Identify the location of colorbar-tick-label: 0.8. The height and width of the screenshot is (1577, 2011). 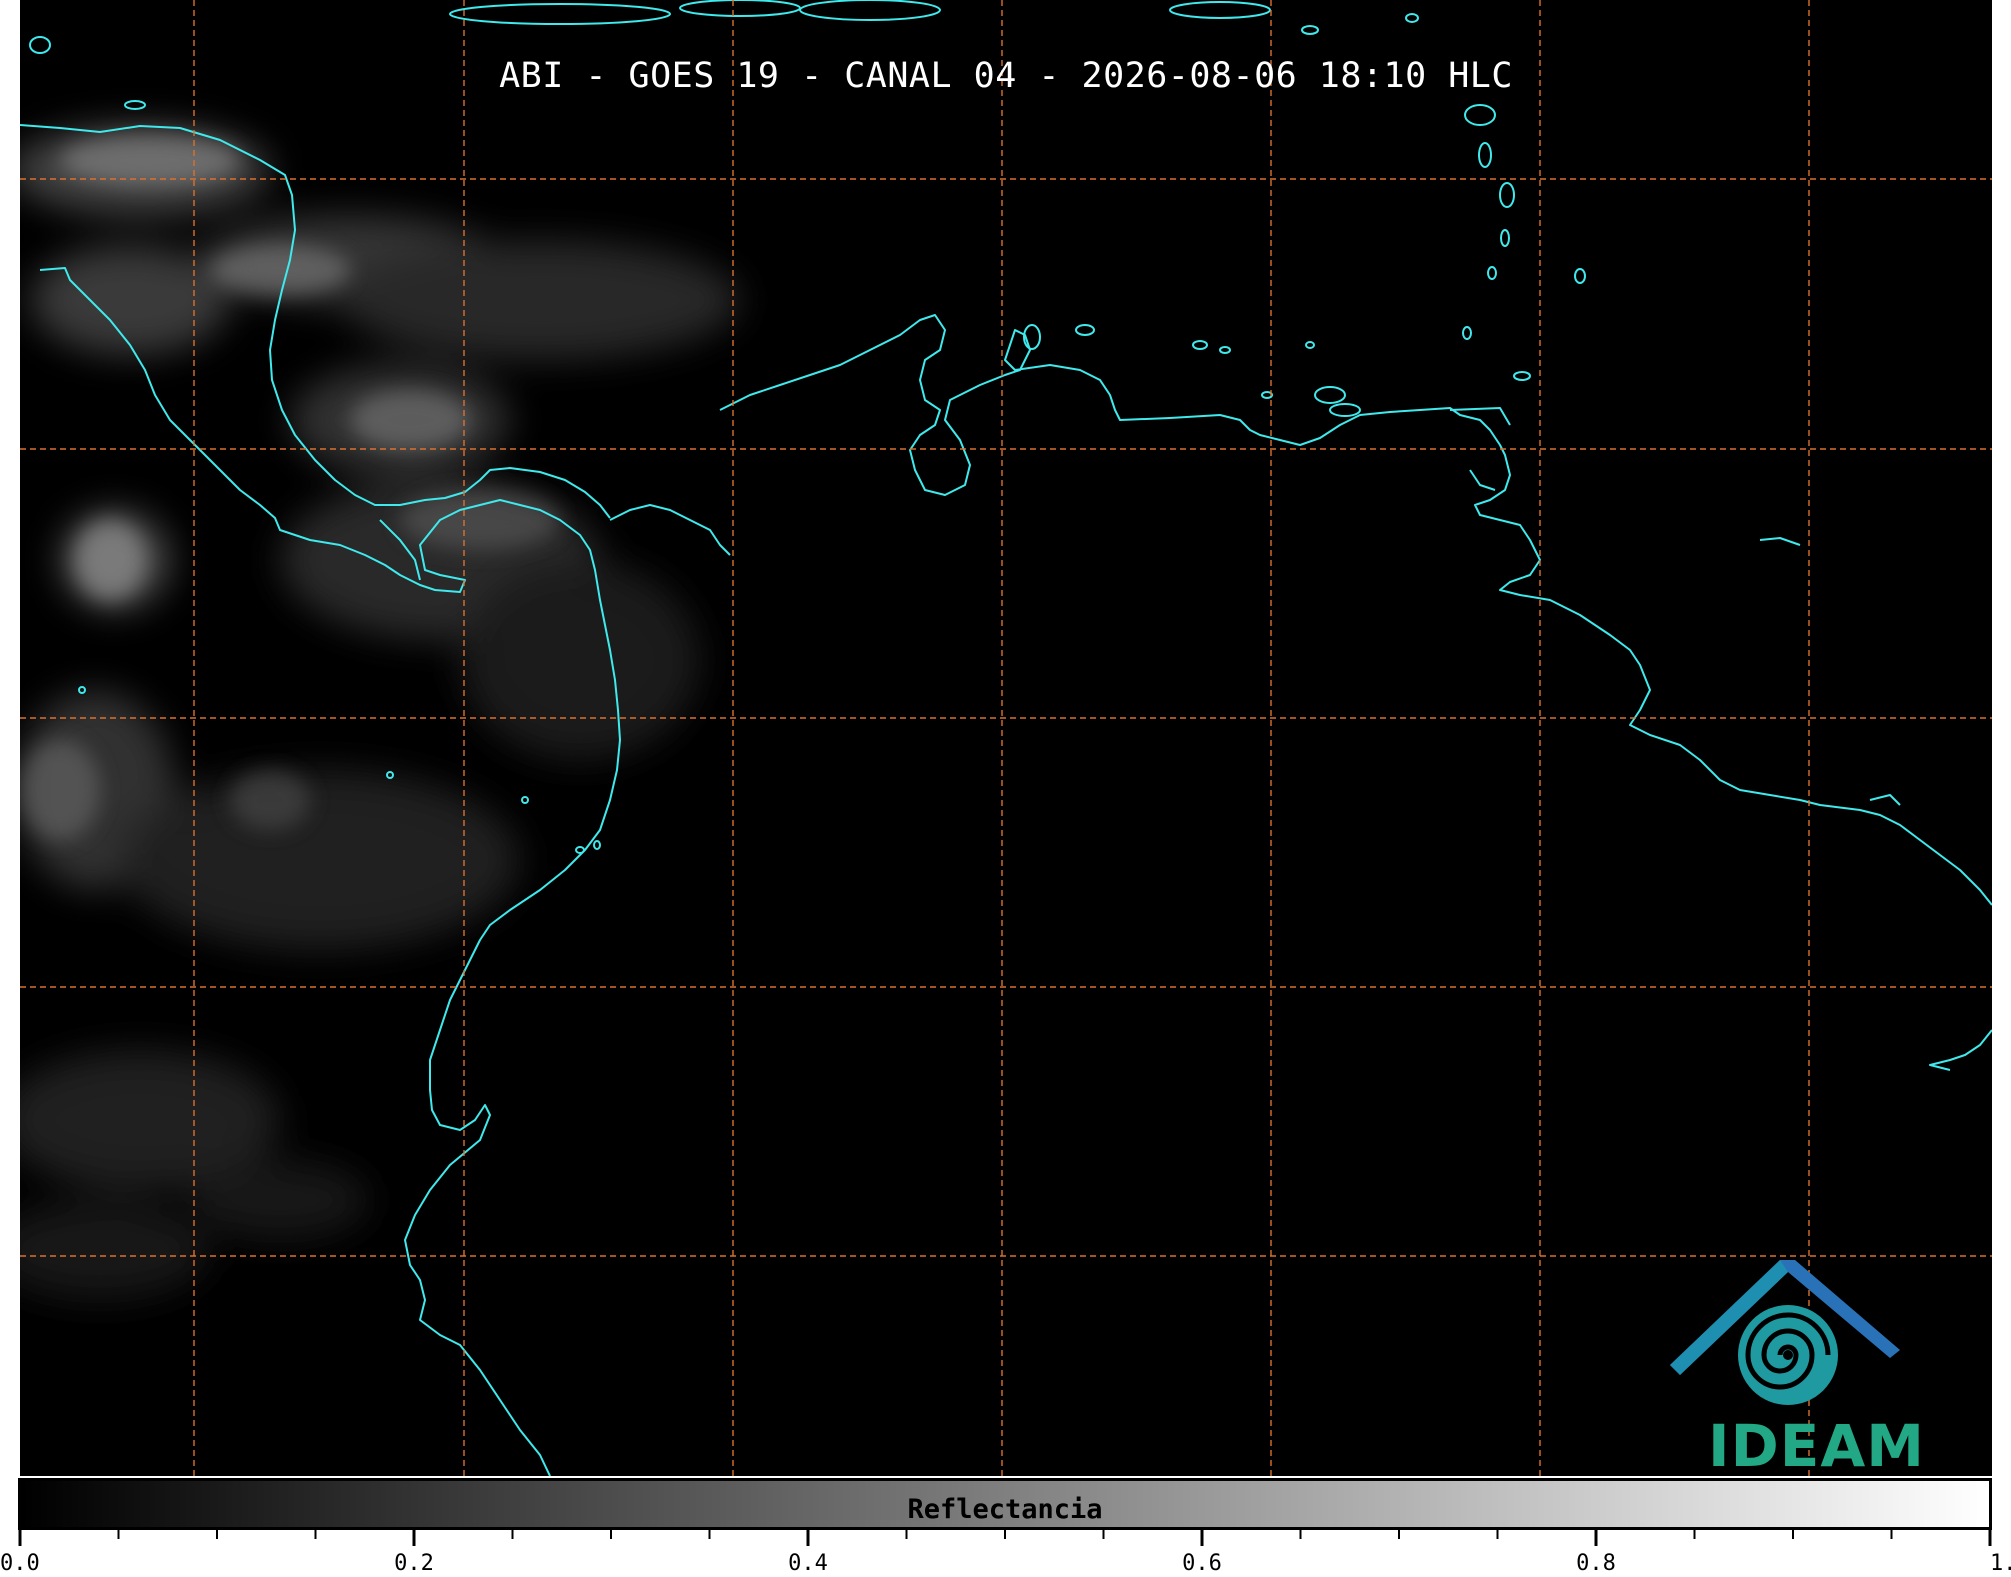
(1596, 1563).